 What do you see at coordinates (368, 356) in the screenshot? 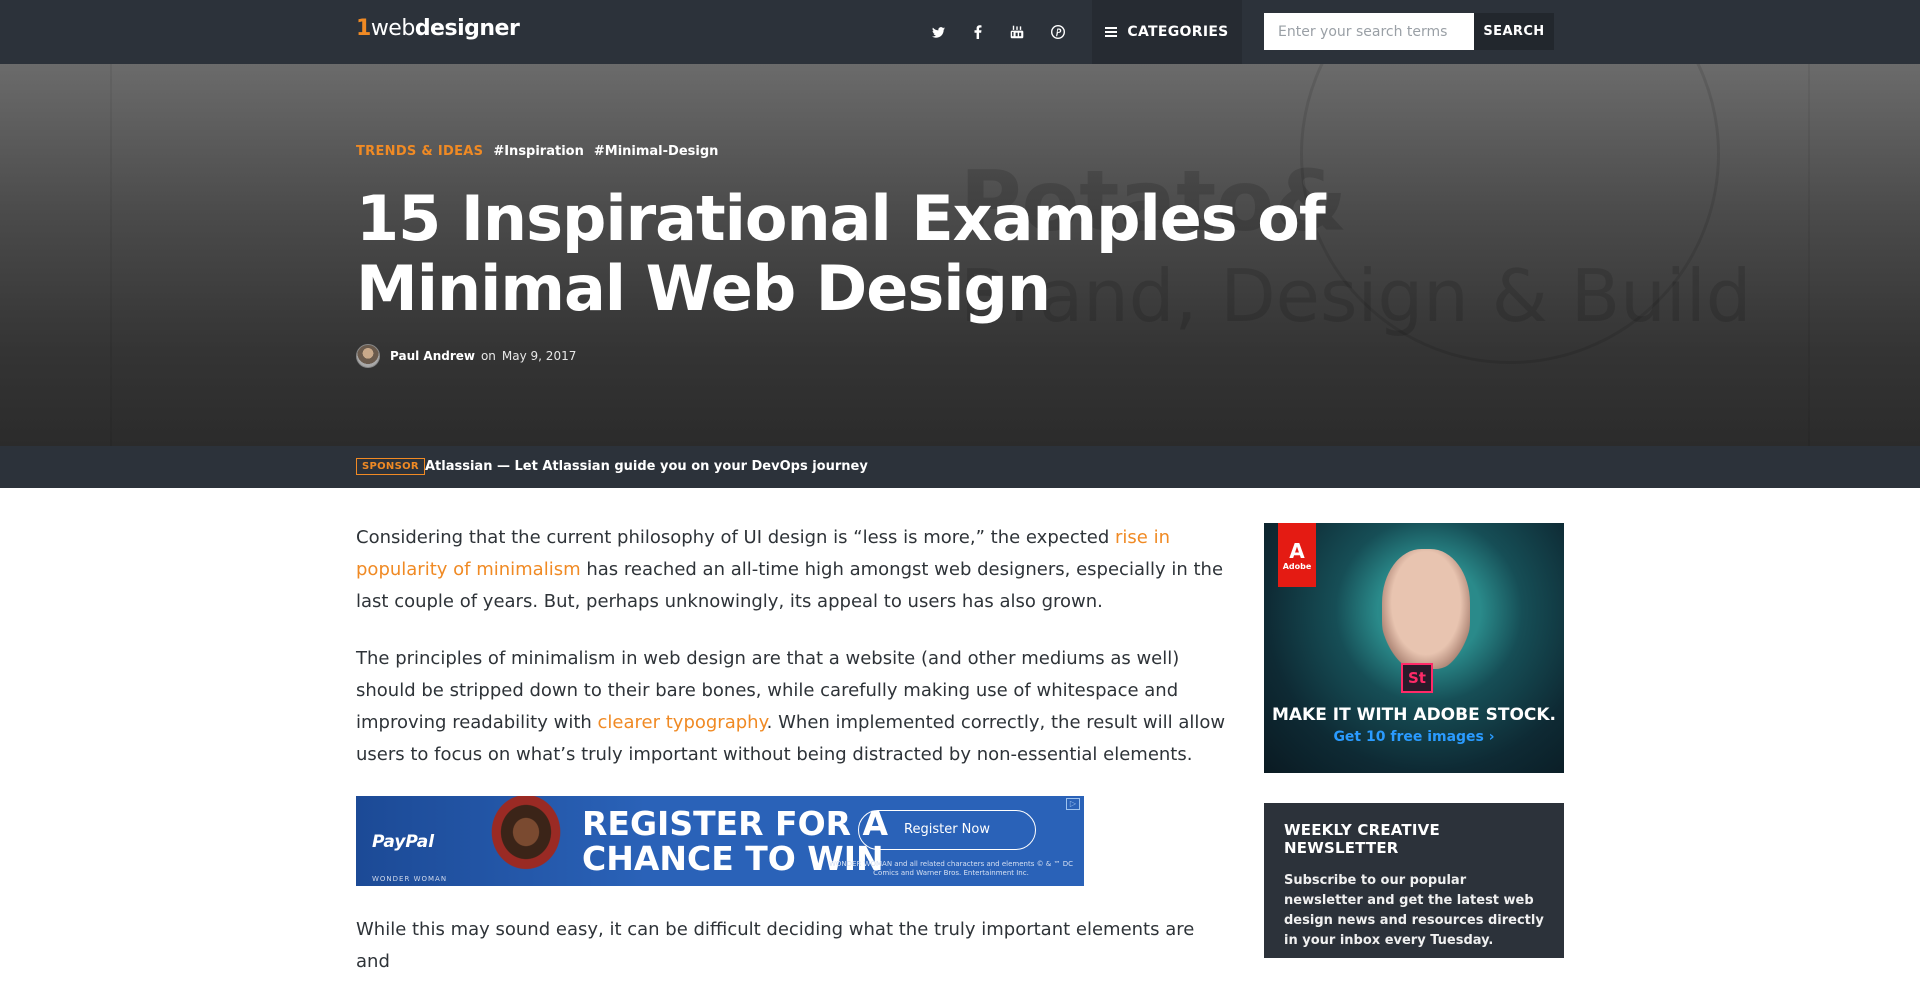
I see `author-avatar` at bounding box center [368, 356].